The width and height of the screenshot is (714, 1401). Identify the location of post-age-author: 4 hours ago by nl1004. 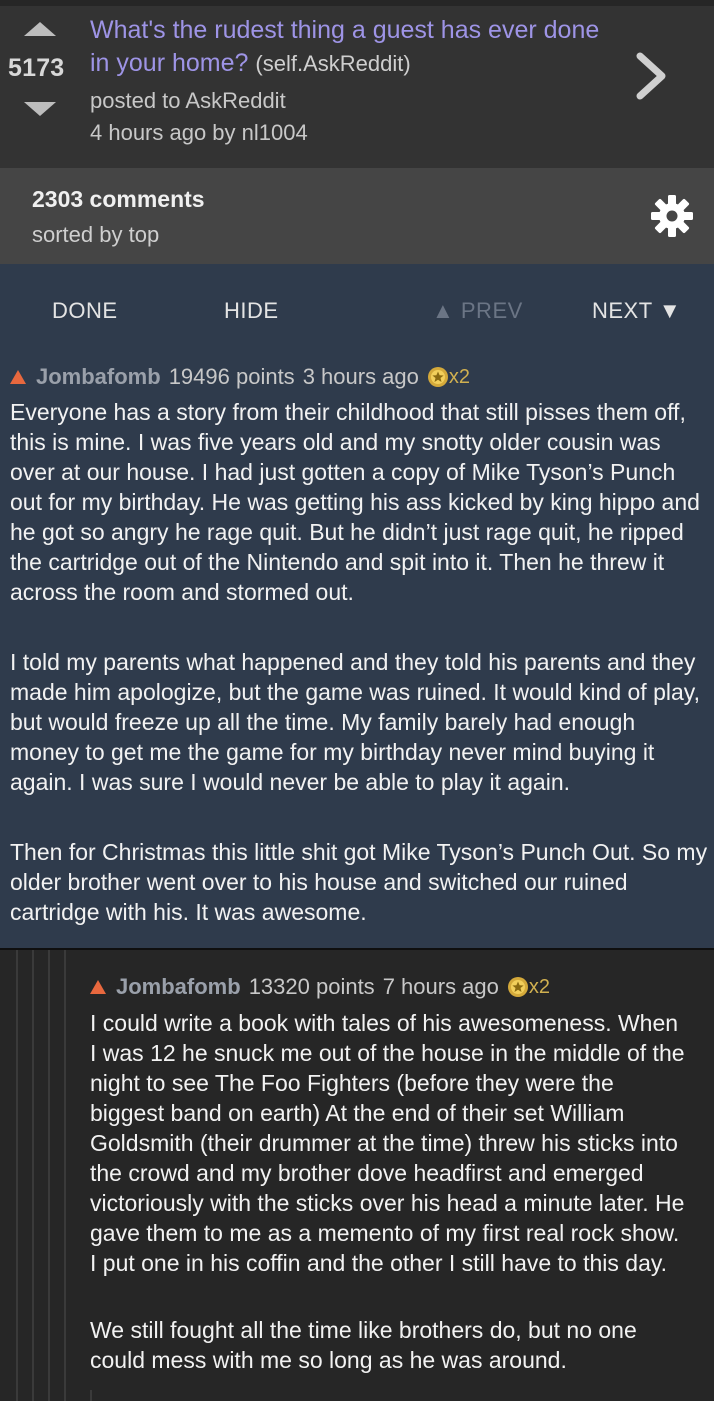
(199, 132).